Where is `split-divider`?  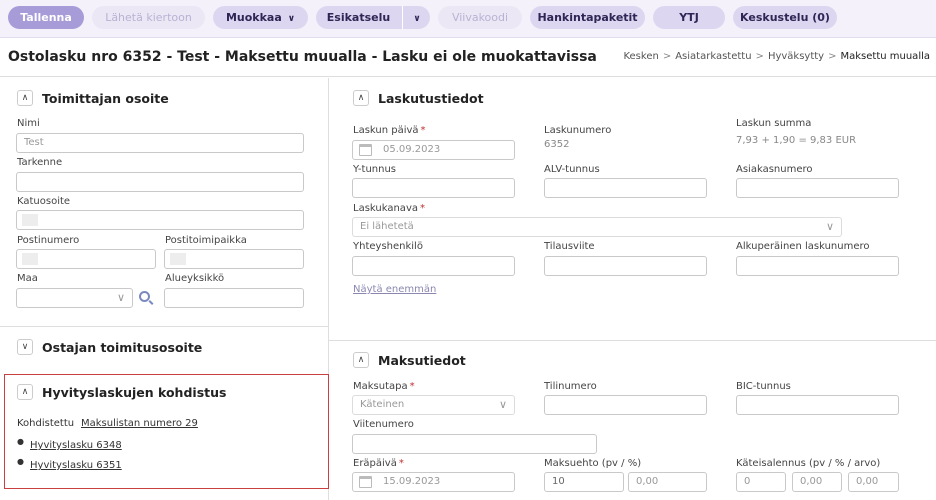
split-divider is located at coordinates (402, 17).